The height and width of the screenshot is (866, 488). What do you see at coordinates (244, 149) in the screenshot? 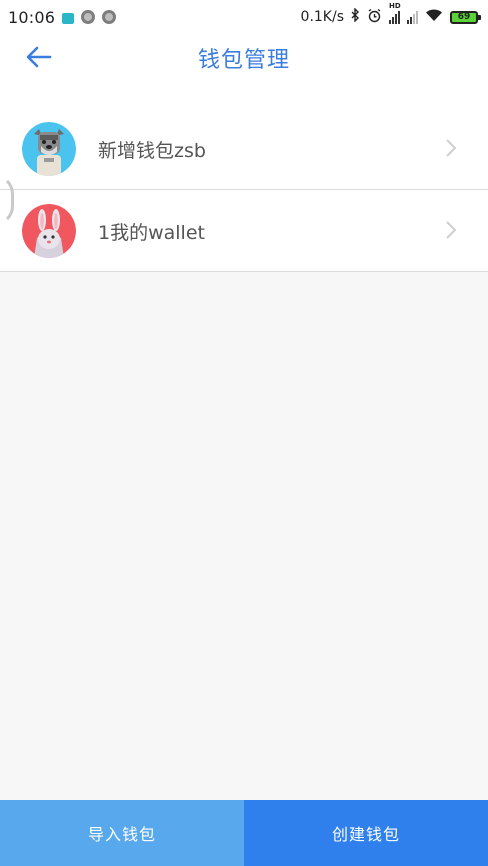
I see `wallet-item: 新增钱包zsb` at bounding box center [244, 149].